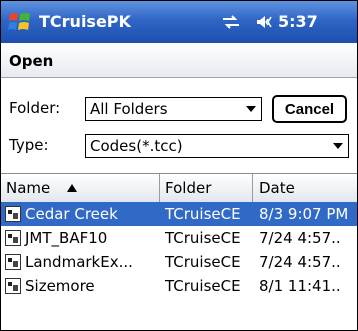  I want to click on dialog-title: Open, so click(31, 61).